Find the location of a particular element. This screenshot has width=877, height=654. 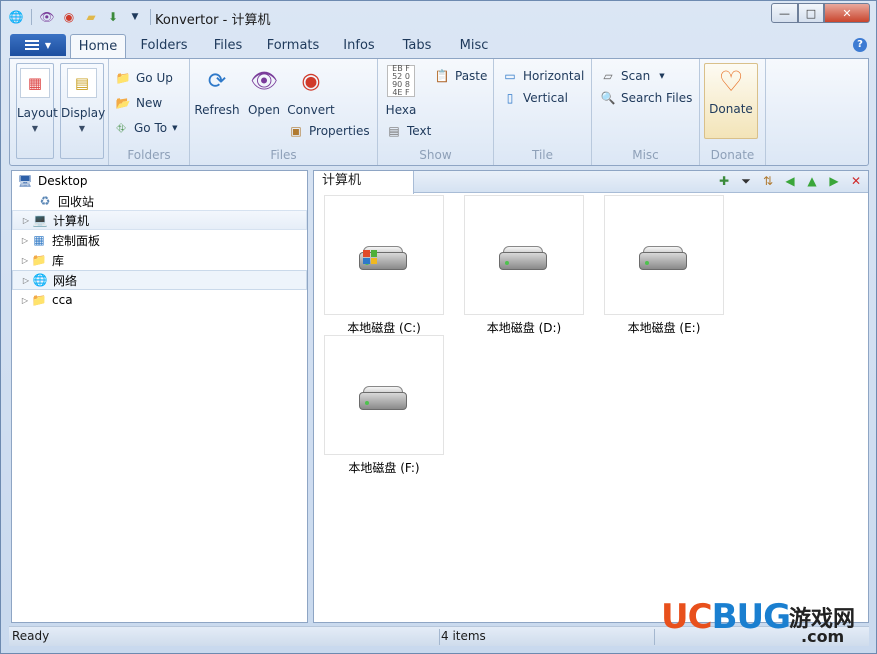

tree-node-recycle-bin: ♻ 回收站 is located at coordinates (159, 201).